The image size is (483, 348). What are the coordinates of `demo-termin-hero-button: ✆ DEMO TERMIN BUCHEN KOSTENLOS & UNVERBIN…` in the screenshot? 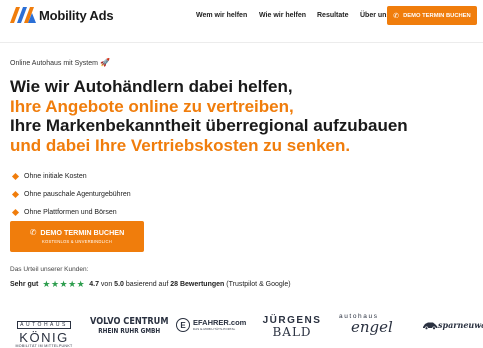 It's located at (77, 236).